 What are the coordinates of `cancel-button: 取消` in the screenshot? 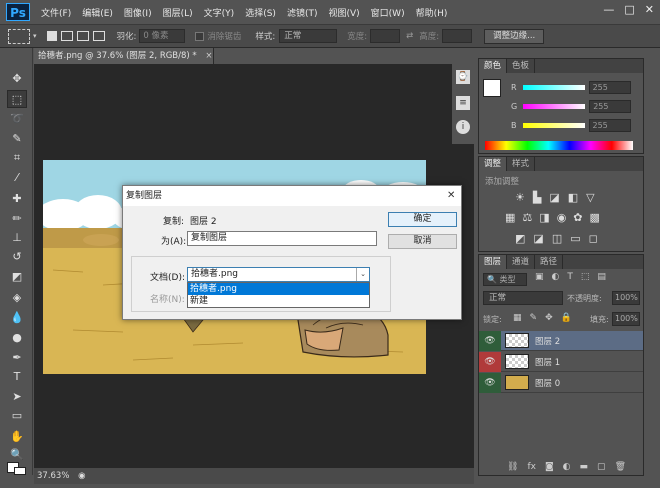 It's located at (422, 241).